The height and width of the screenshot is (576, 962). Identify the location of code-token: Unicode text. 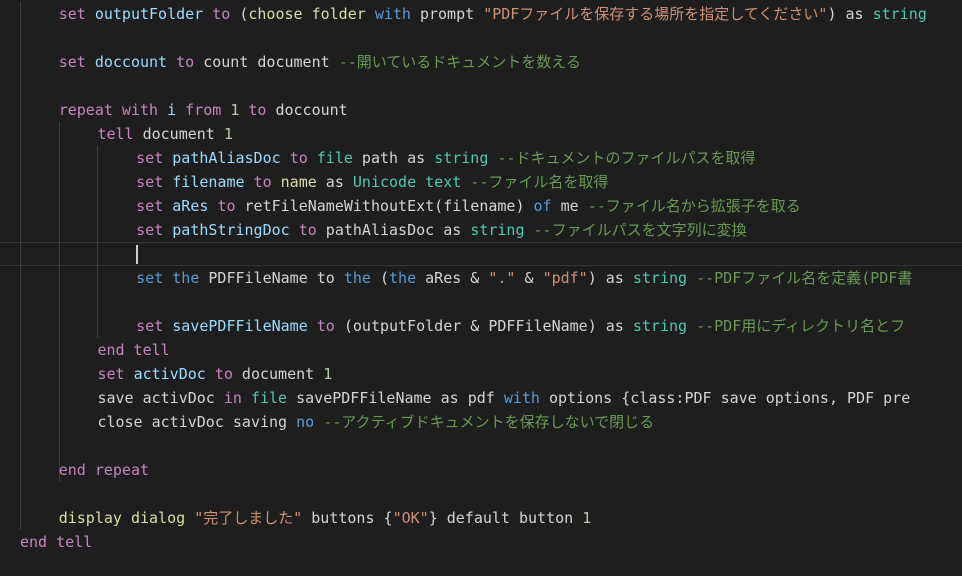
(407, 182).